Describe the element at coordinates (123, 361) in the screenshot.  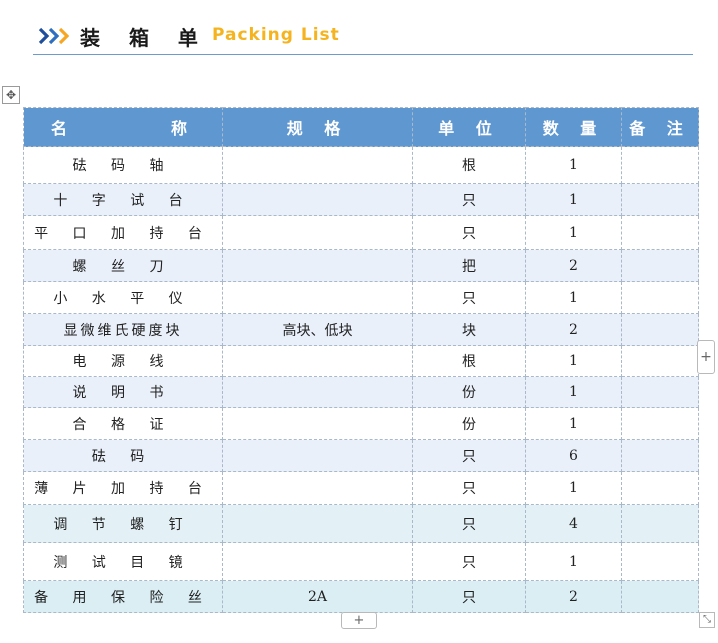
I see `cell-name: 电 源 线` at that location.